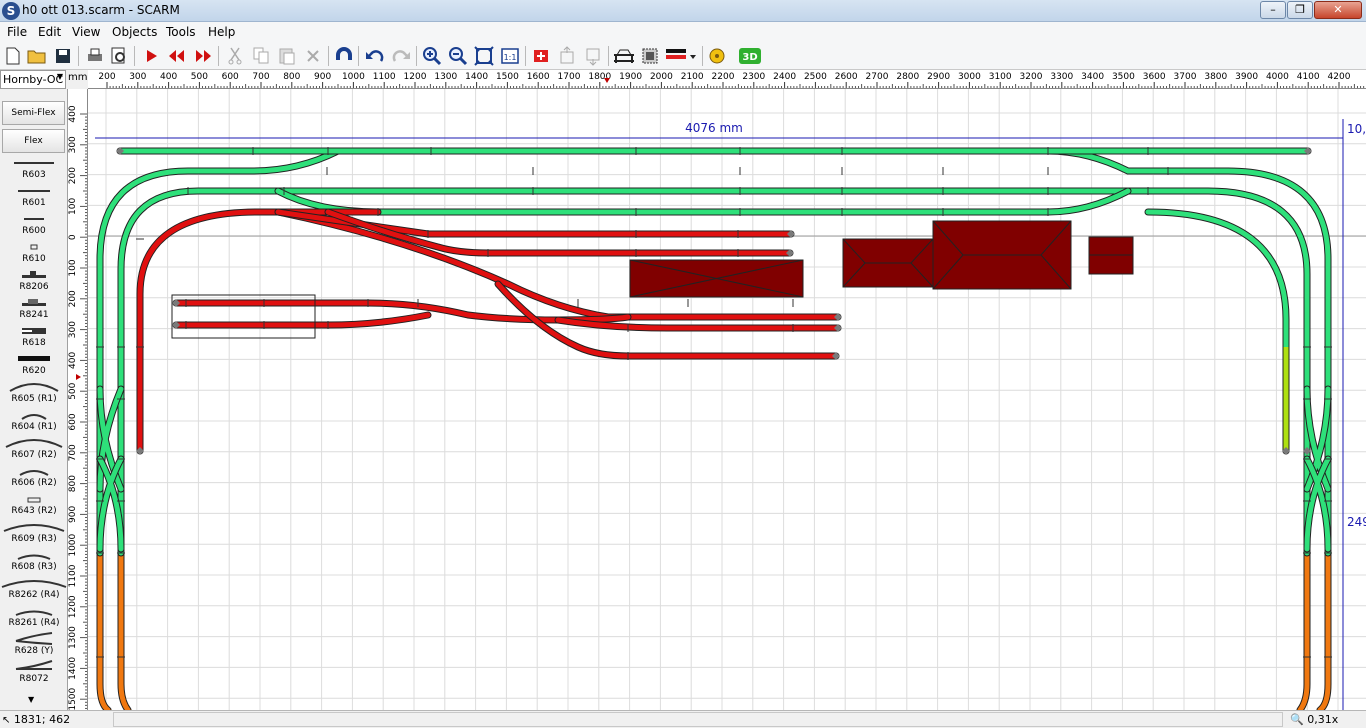 The width and height of the screenshot is (1366, 728). What do you see at coordinates (73, 483) in the screenshot?
I see `ruler-label: 800` at bounding box center [73, 483].